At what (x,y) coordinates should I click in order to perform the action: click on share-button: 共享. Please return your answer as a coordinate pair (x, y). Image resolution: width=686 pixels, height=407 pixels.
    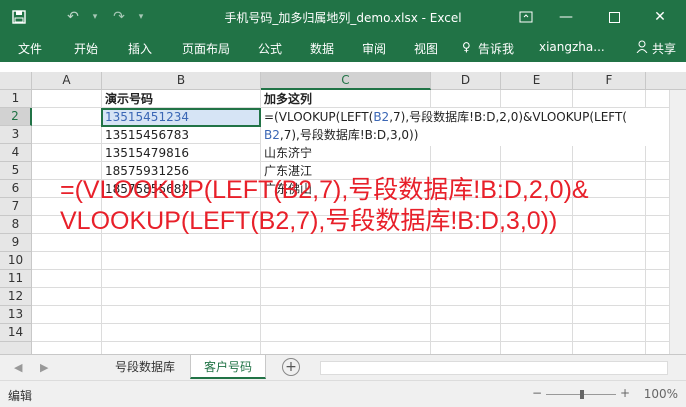
    Looking at the image, I should click on (656, 48).